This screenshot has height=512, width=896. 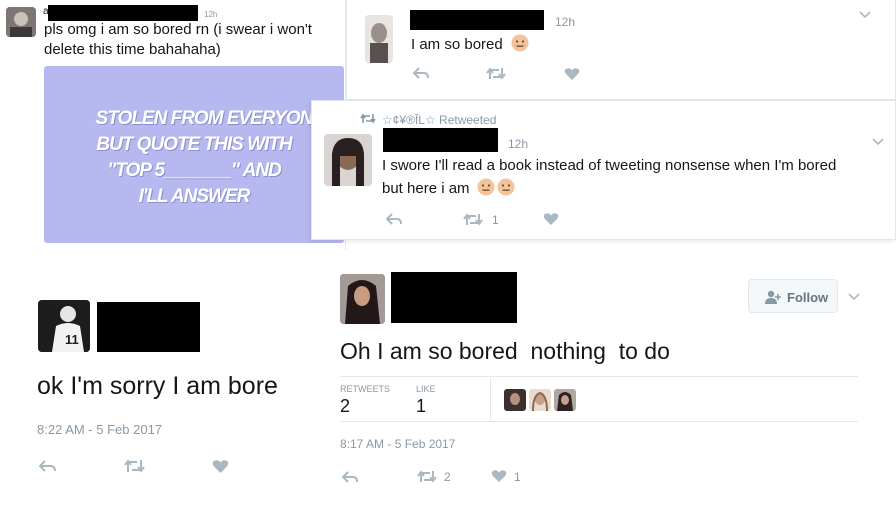 I want to click on like-count: 1, so click(x=517, y=477).